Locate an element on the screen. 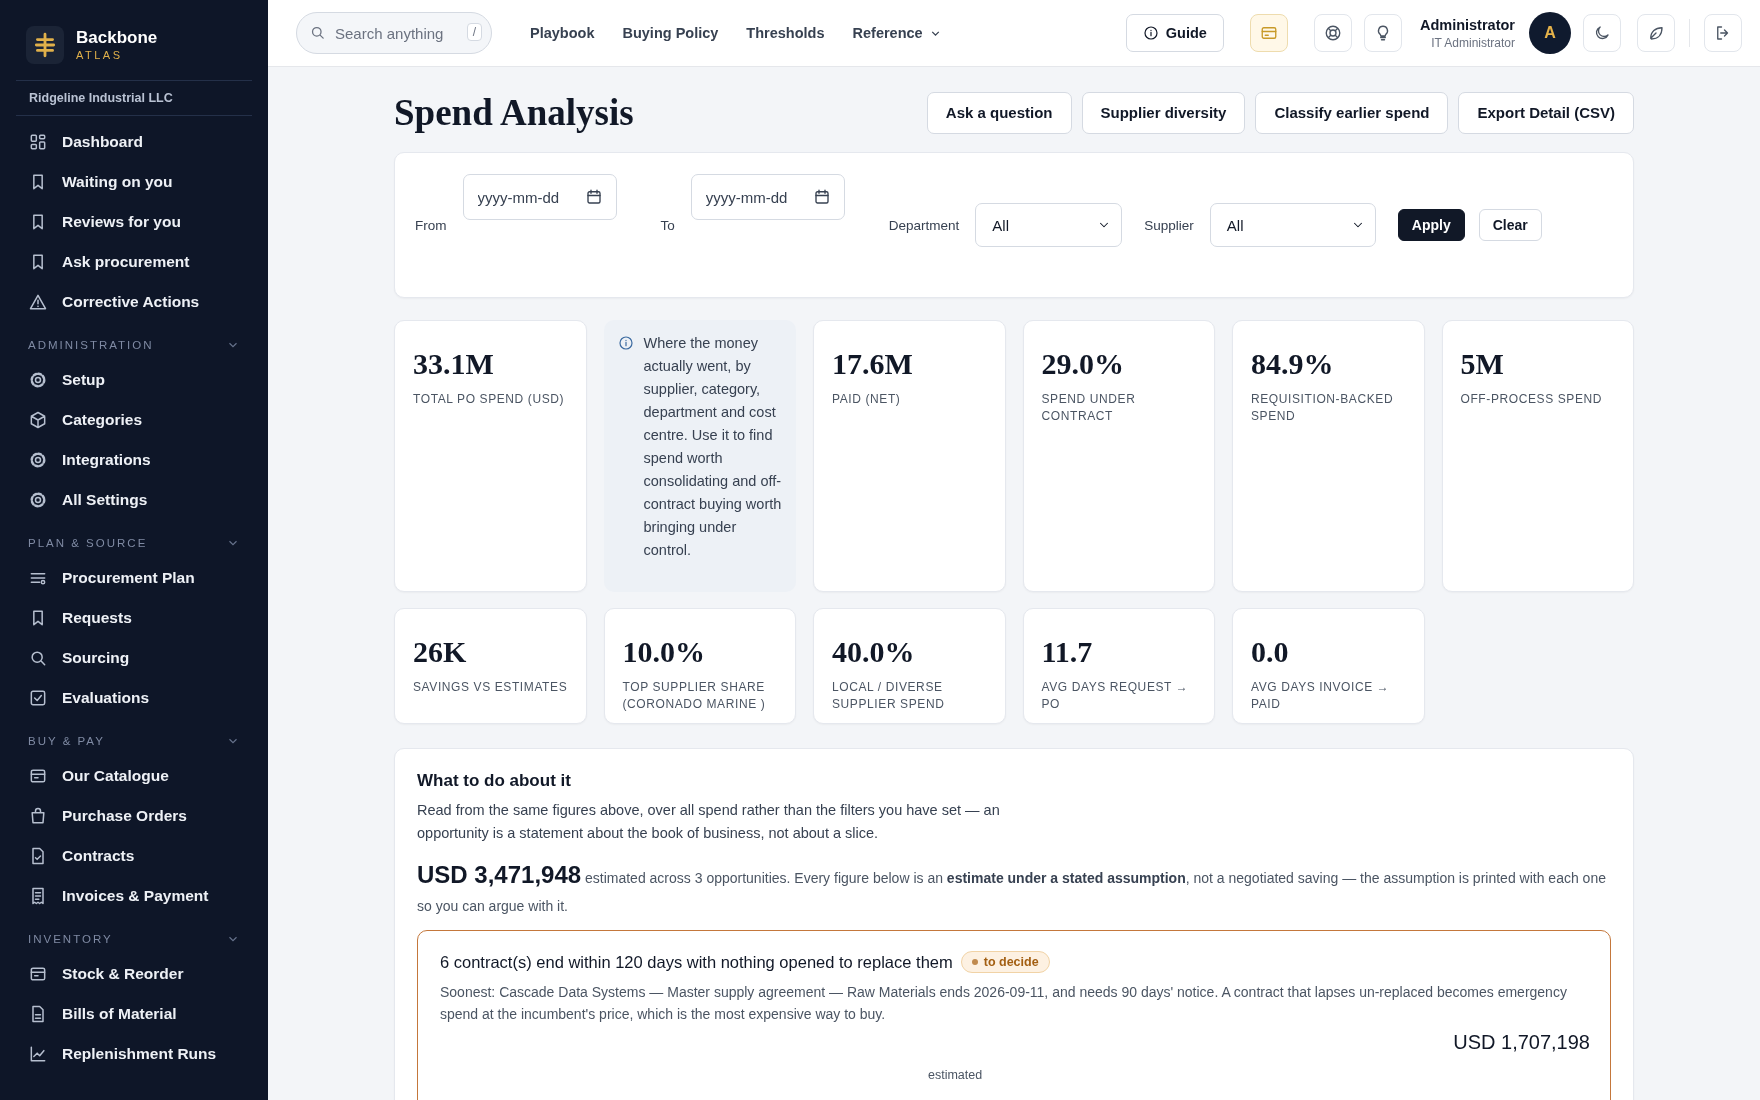 This screenshot has height=1100, width=1760. nav-item: Corrective Actions is located at coordinates (134, 302).